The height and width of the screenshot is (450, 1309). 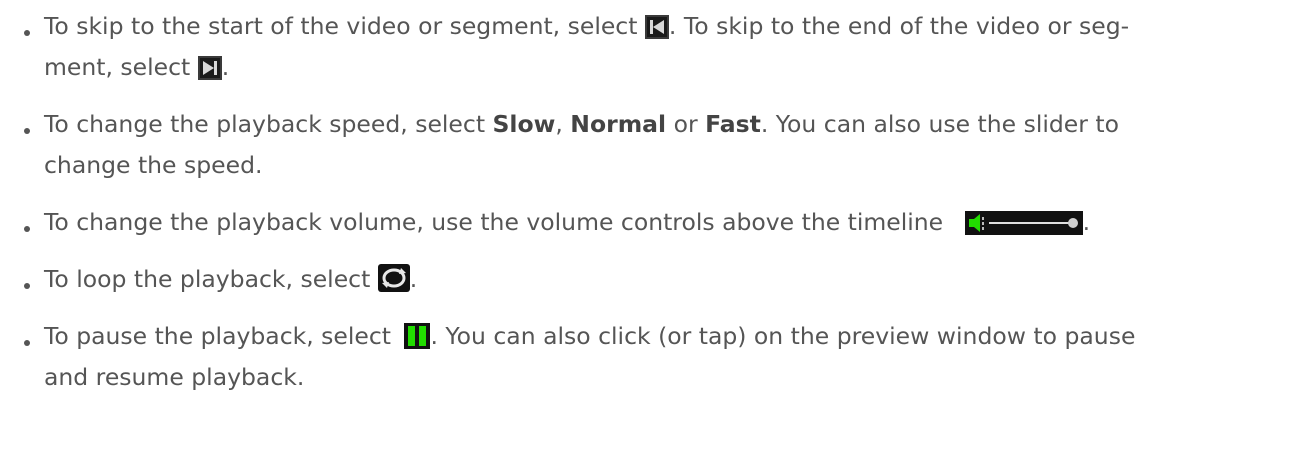 What do you see at coordinates (225, 67) in the screenshot?
I see `skip-text-4: .` at bounding box center [225, 67].